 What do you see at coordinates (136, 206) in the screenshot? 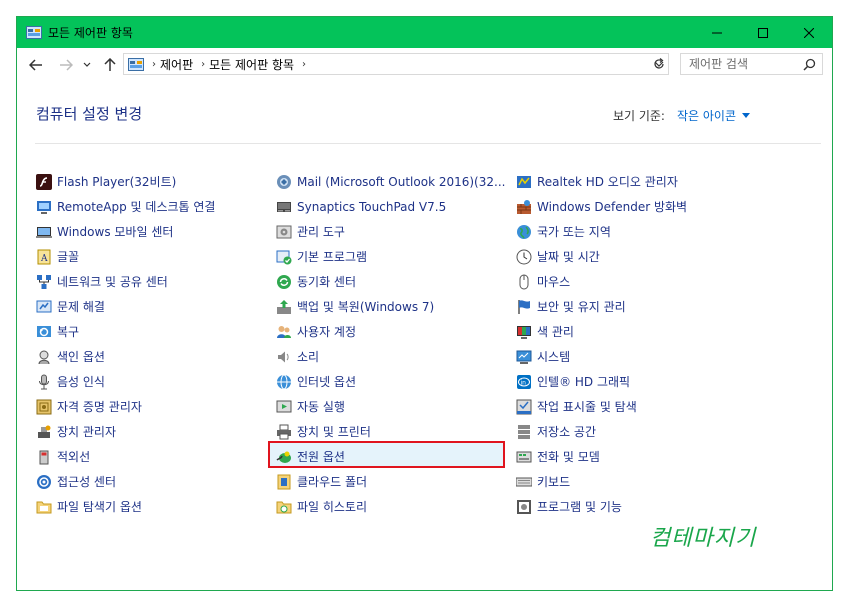
I see `control-panel-item-label: RemoteApp 및 데스크톱 연결` at bounding box center [136, 206].